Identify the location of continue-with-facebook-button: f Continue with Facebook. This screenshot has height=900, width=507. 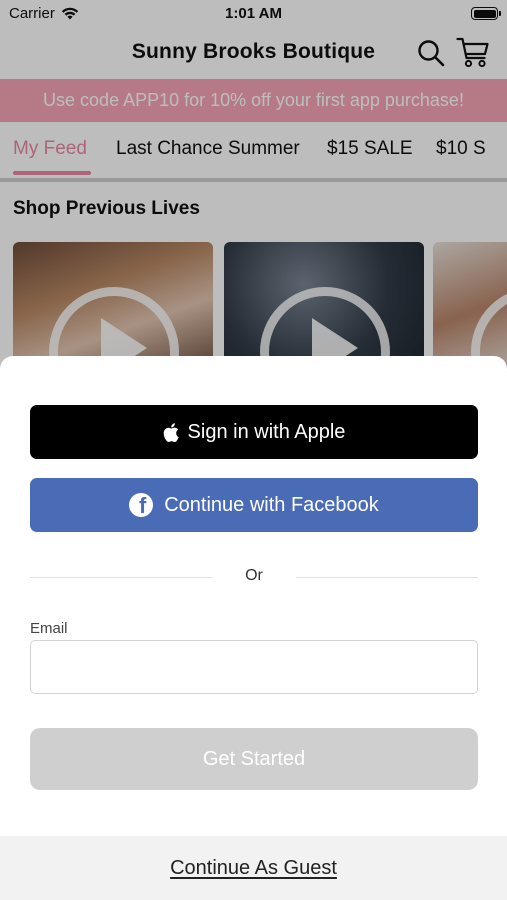
(254, 505).